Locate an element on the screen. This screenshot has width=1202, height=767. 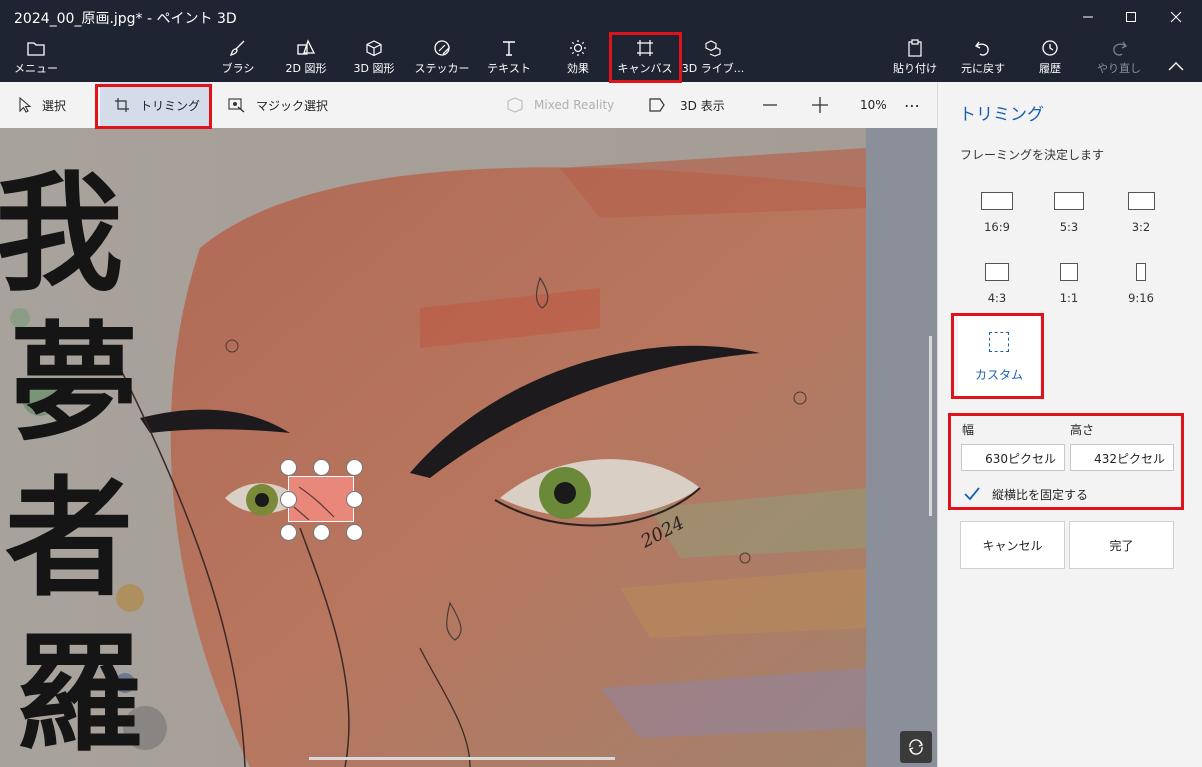
view-3d-label: 3D 表示 is located at coordinates (702, 105).